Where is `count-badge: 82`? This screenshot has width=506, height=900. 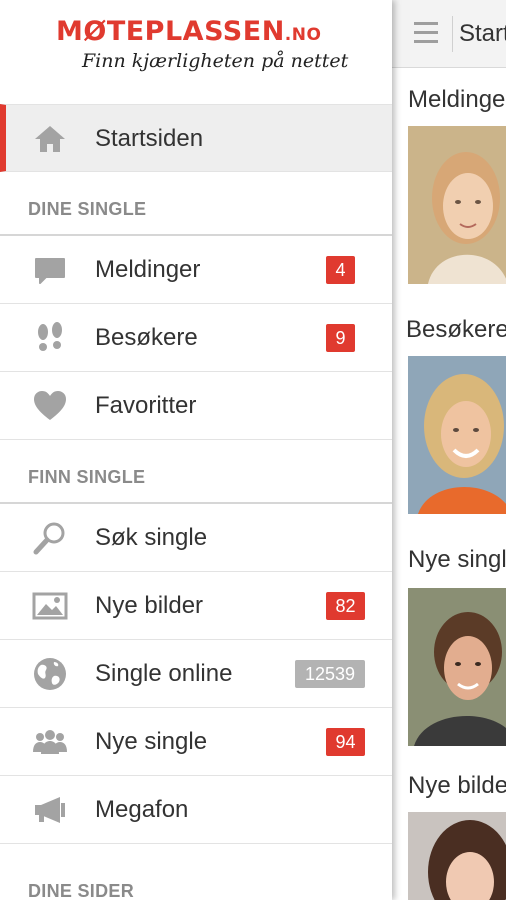
count-badge: 82 is located at coordinates (345, 606).